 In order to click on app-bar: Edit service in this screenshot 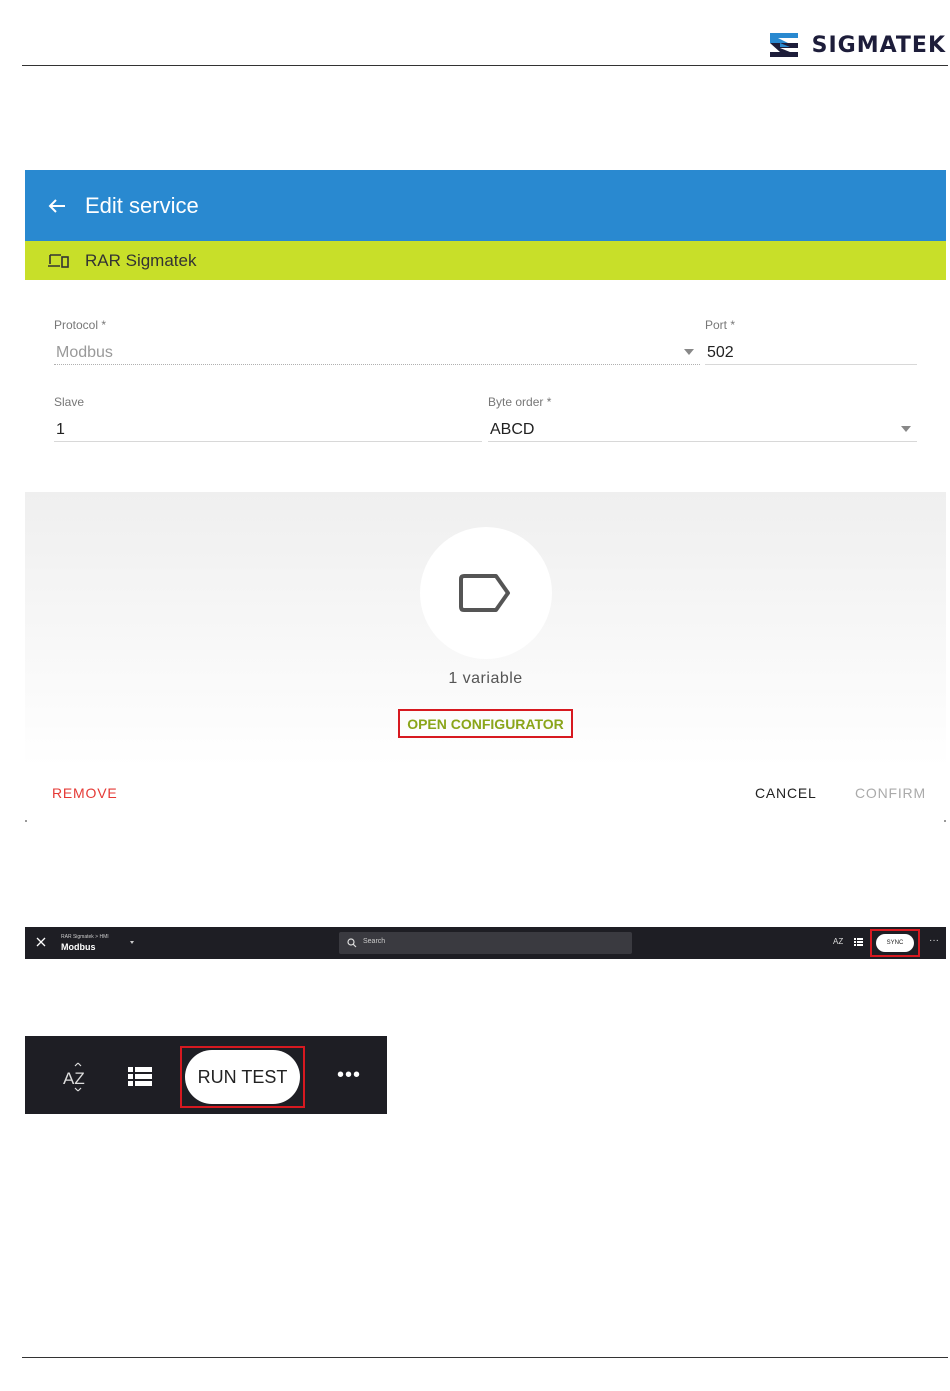, I will do `click(485, 205)`.